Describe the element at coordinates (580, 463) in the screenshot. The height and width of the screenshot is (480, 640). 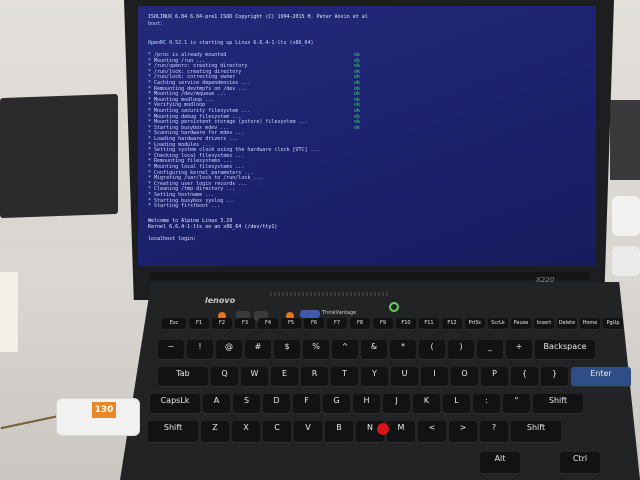
I see `key-ctrl: Ctrl` at that location.